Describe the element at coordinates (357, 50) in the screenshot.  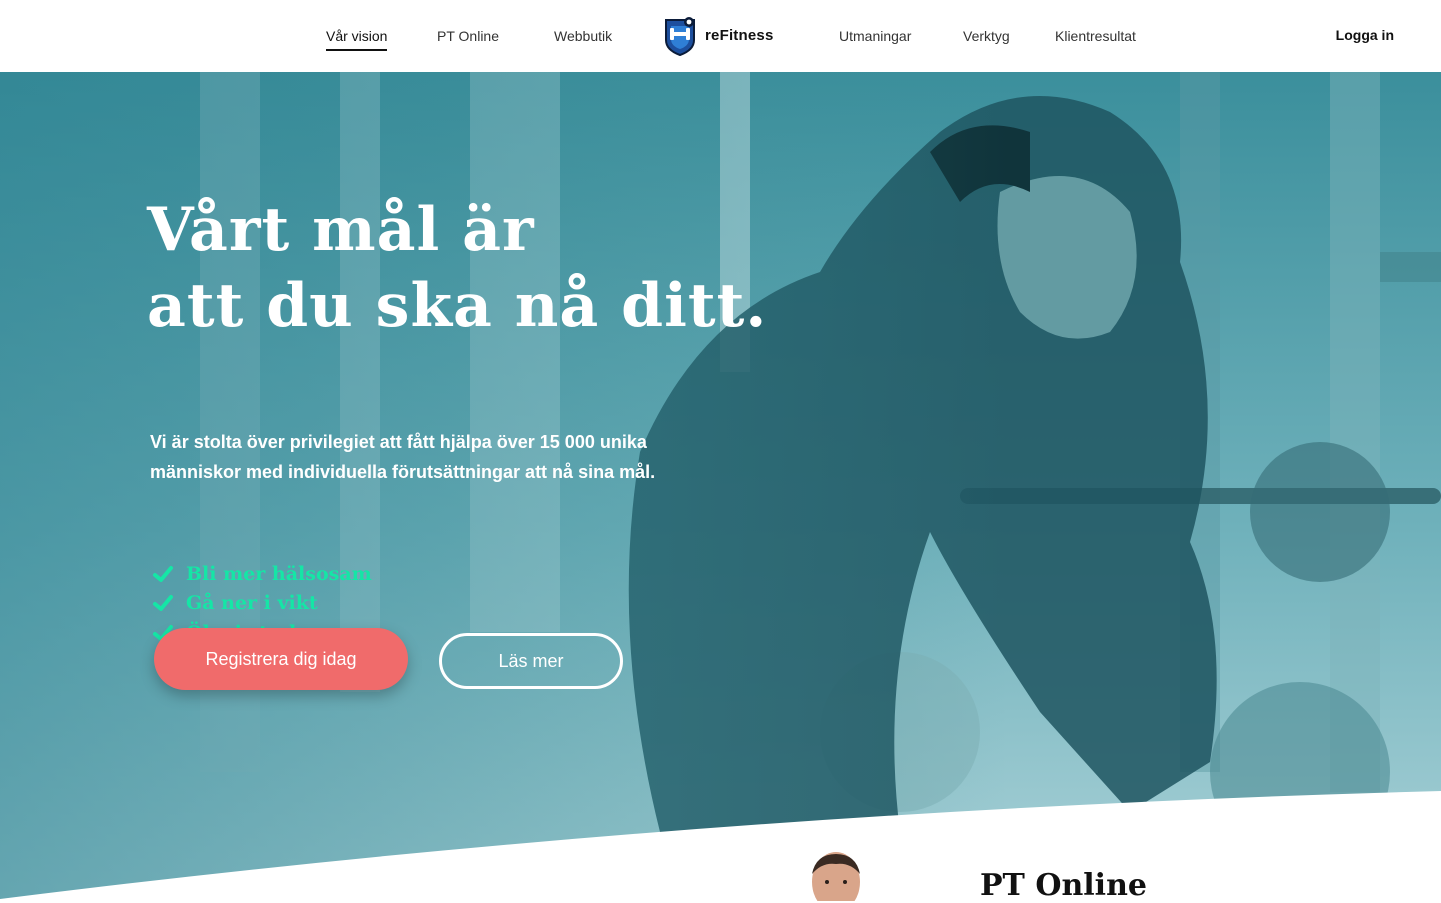
I see `active-nav-underline` at that location.